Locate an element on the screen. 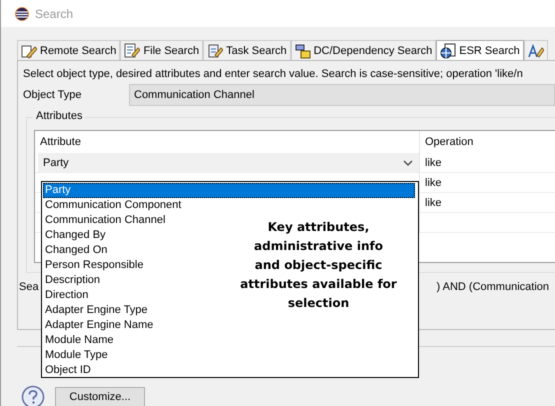  annotation-text: Key attributes, administrative info and object-specific attributes available for selection is located at coordinates (318, 265).